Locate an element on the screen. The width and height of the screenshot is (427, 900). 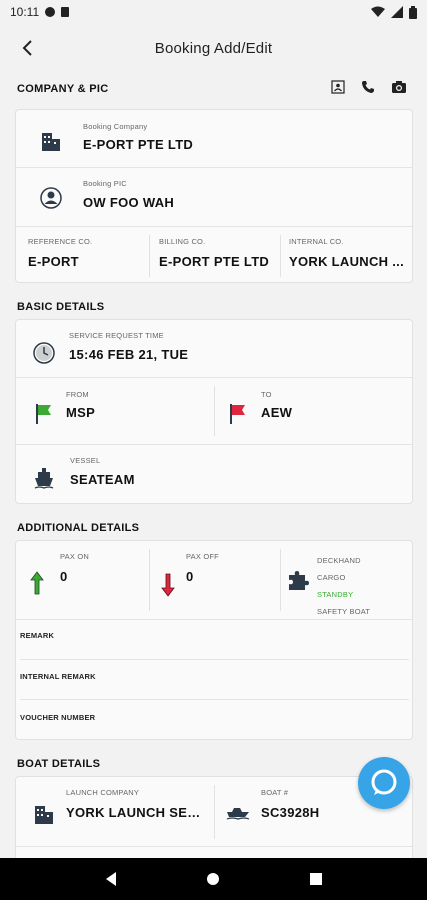
booking-pic-label: Booking PIC is located at coordinates (105, 183).